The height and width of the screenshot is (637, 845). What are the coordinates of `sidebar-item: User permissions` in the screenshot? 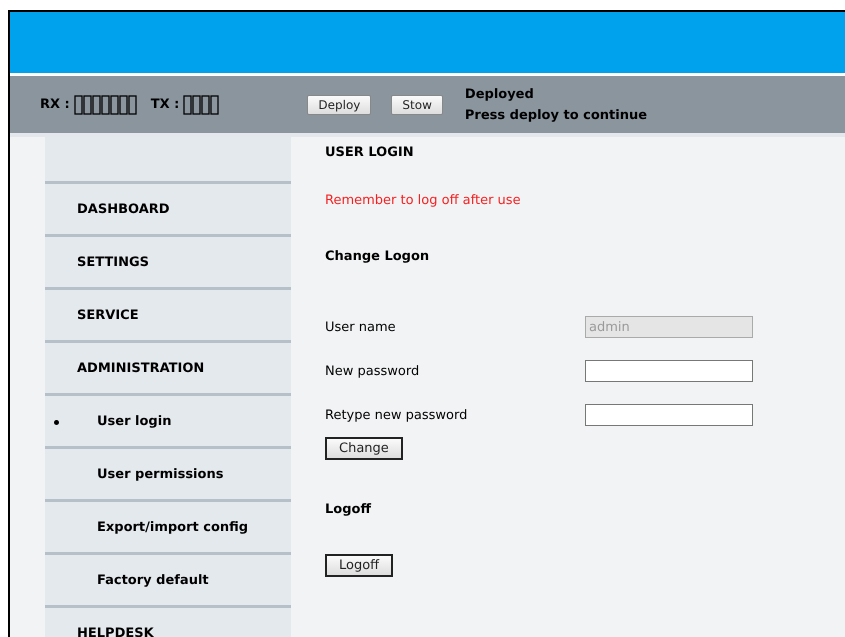 It's located at (168, 475).